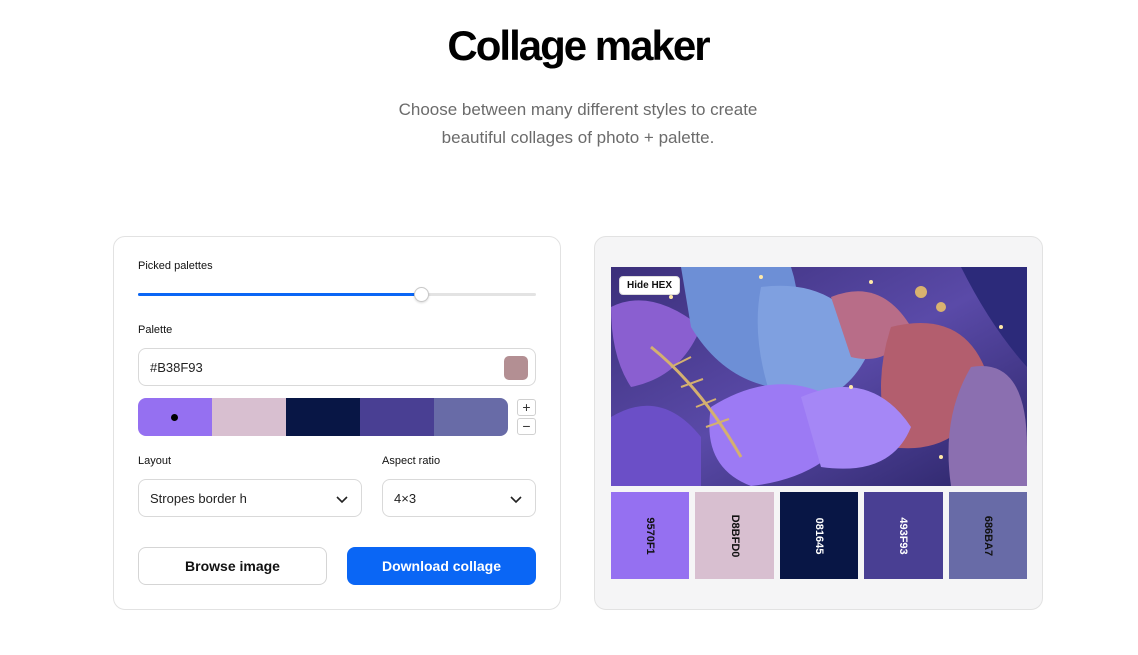 The width and height of the screenshot is (1138, 655). I want to click on layout-value: Stropes border h, so click(198, 498).